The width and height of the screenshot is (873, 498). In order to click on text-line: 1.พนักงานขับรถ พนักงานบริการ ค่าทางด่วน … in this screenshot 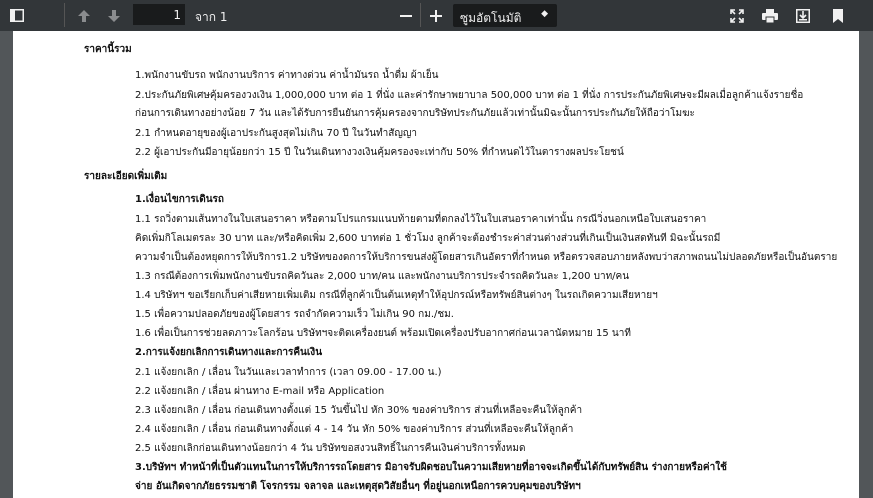, I will do `click(287, 75)`.